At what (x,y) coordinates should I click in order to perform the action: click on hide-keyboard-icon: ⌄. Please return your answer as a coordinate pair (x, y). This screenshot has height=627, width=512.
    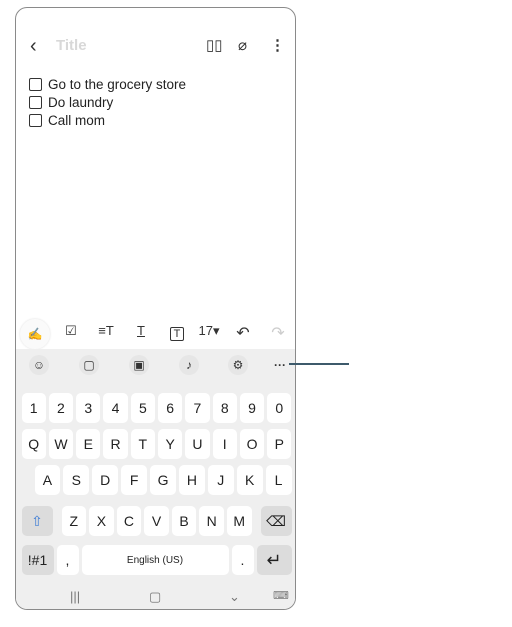
    Looking at the image, I should click on (234, 597).